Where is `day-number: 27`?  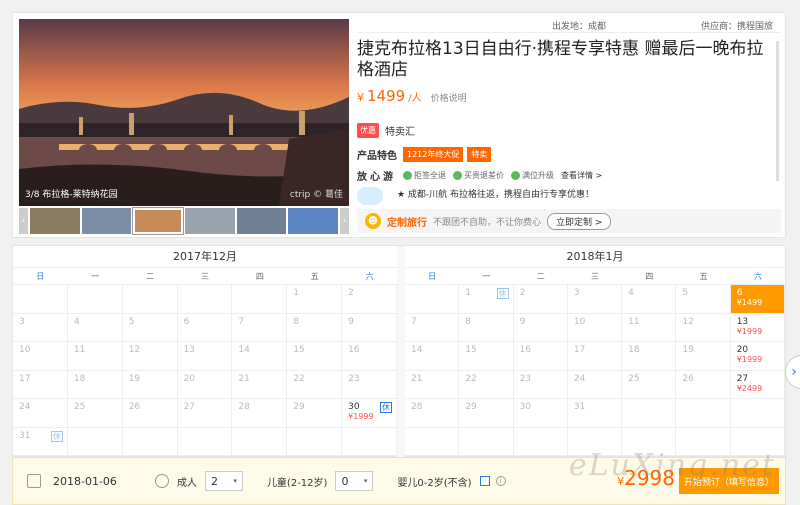 day-number: 27 is located at coordinates (742, 378).